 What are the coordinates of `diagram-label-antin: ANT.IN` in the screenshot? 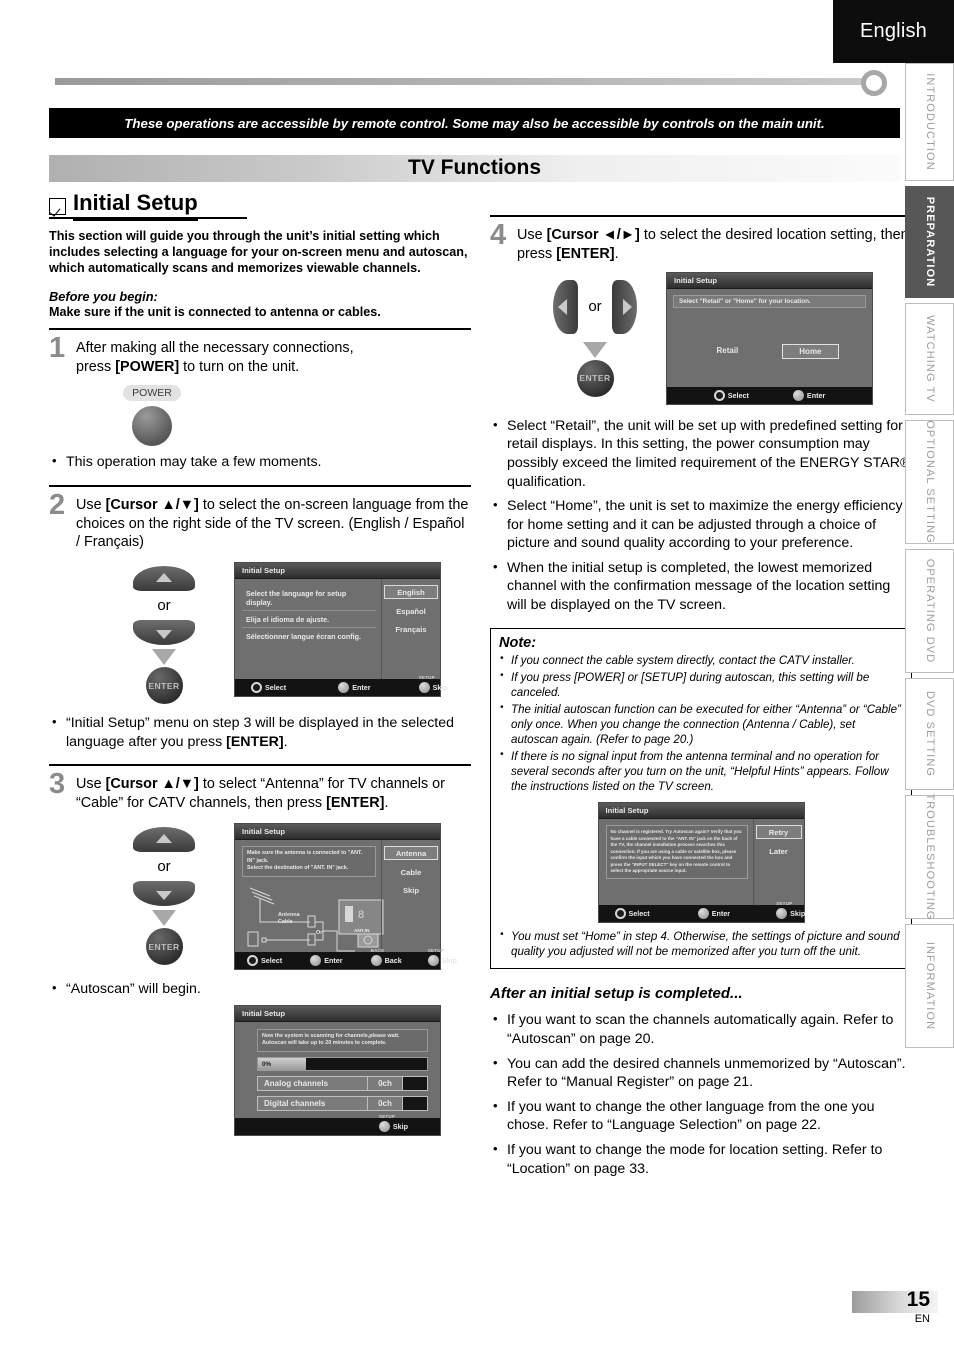 It's located at (362, 931).